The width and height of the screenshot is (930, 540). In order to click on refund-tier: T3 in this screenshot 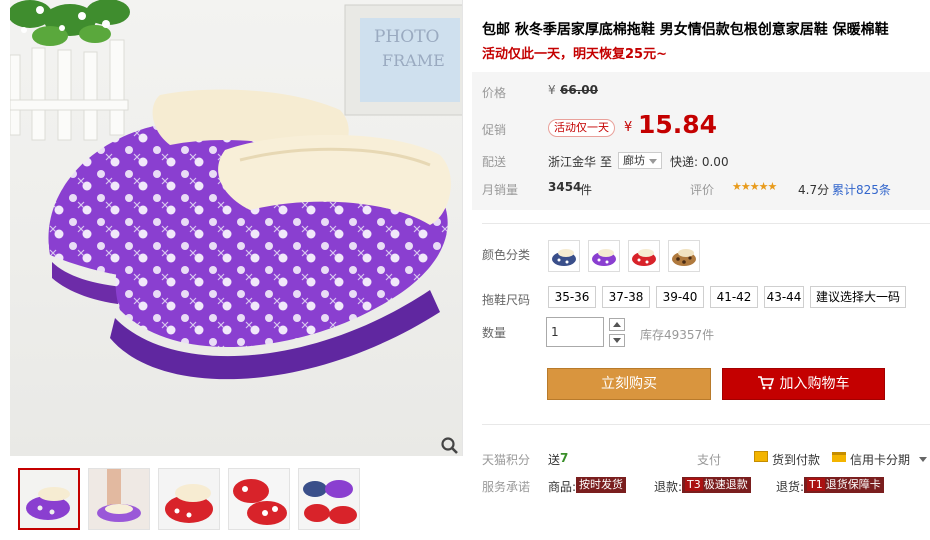, I will do `click(694, 484)`.